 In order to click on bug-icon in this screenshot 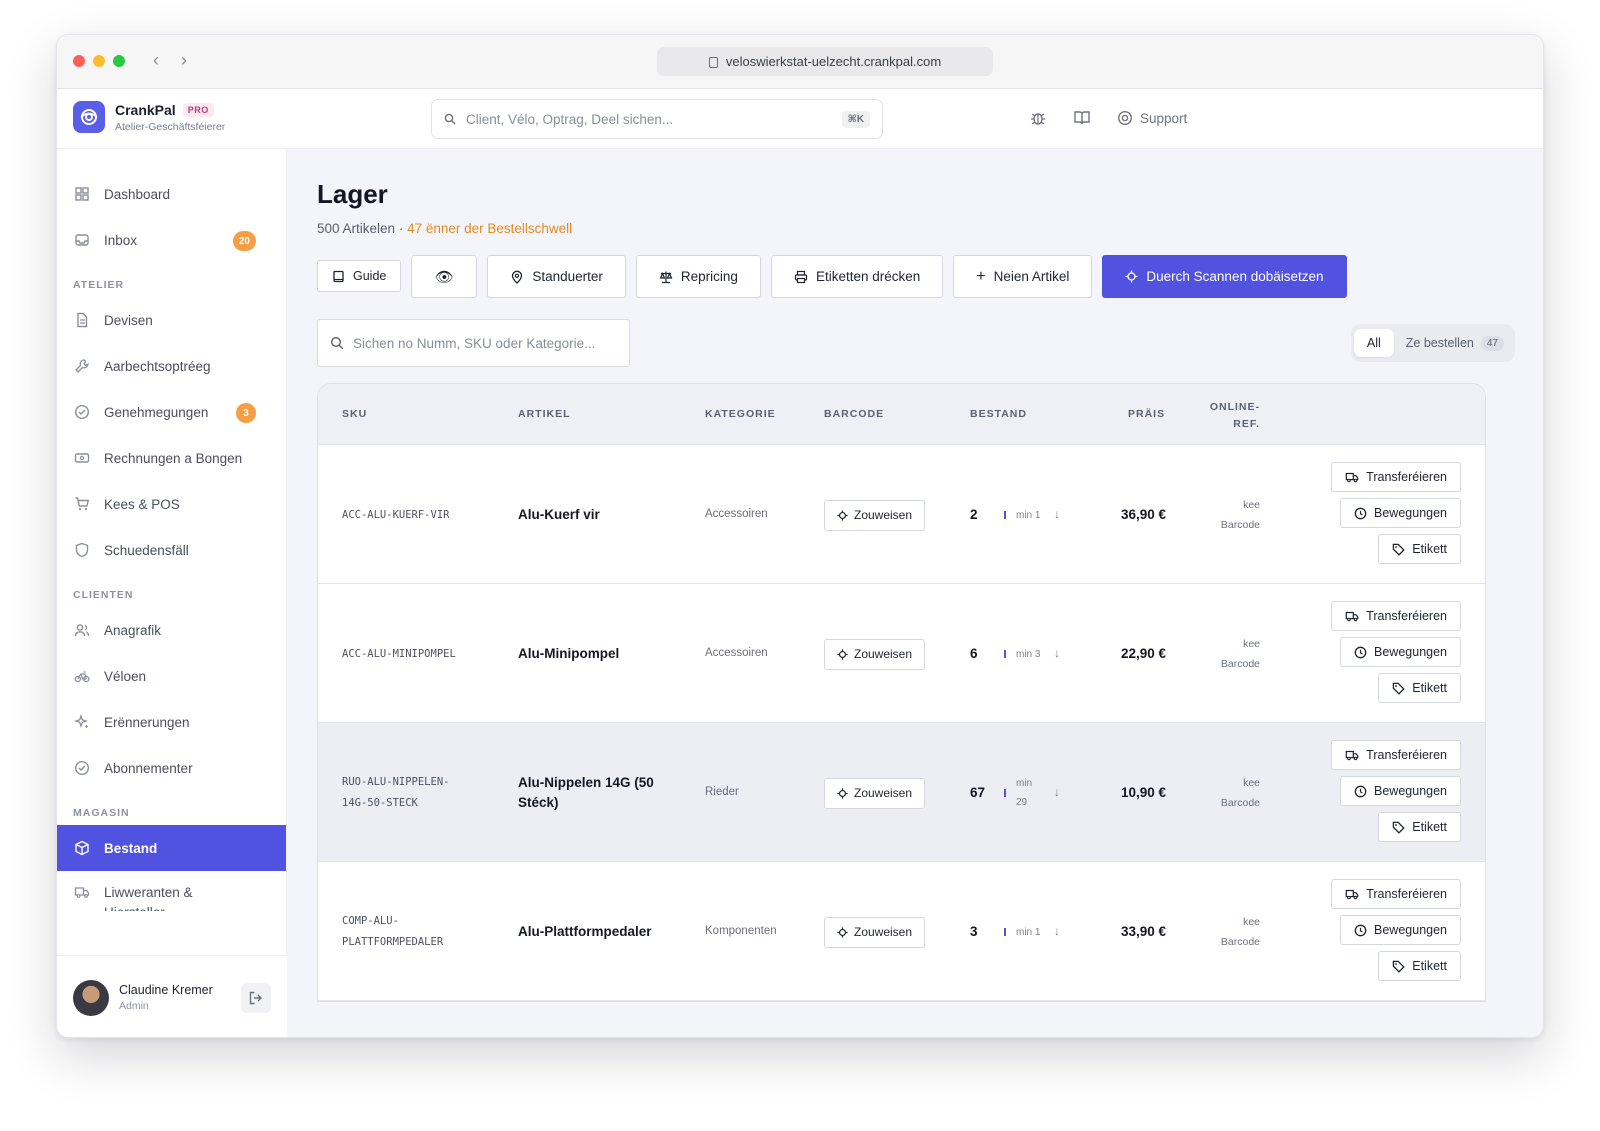, I will do `click(1038, 118)`.